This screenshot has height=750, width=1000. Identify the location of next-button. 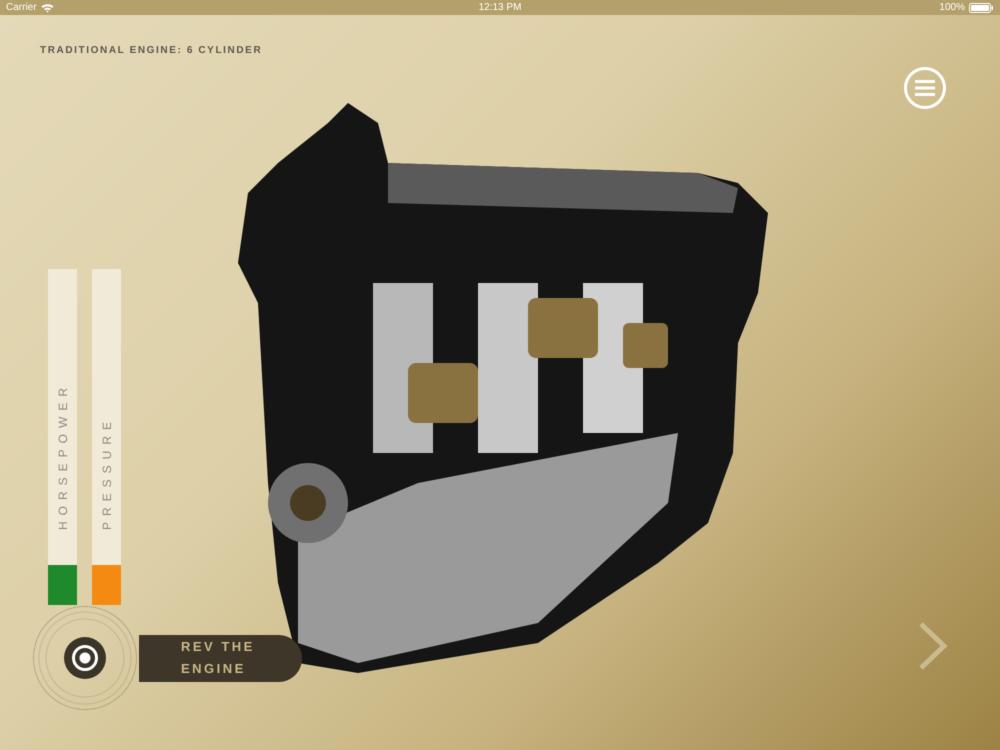
(933, 646).